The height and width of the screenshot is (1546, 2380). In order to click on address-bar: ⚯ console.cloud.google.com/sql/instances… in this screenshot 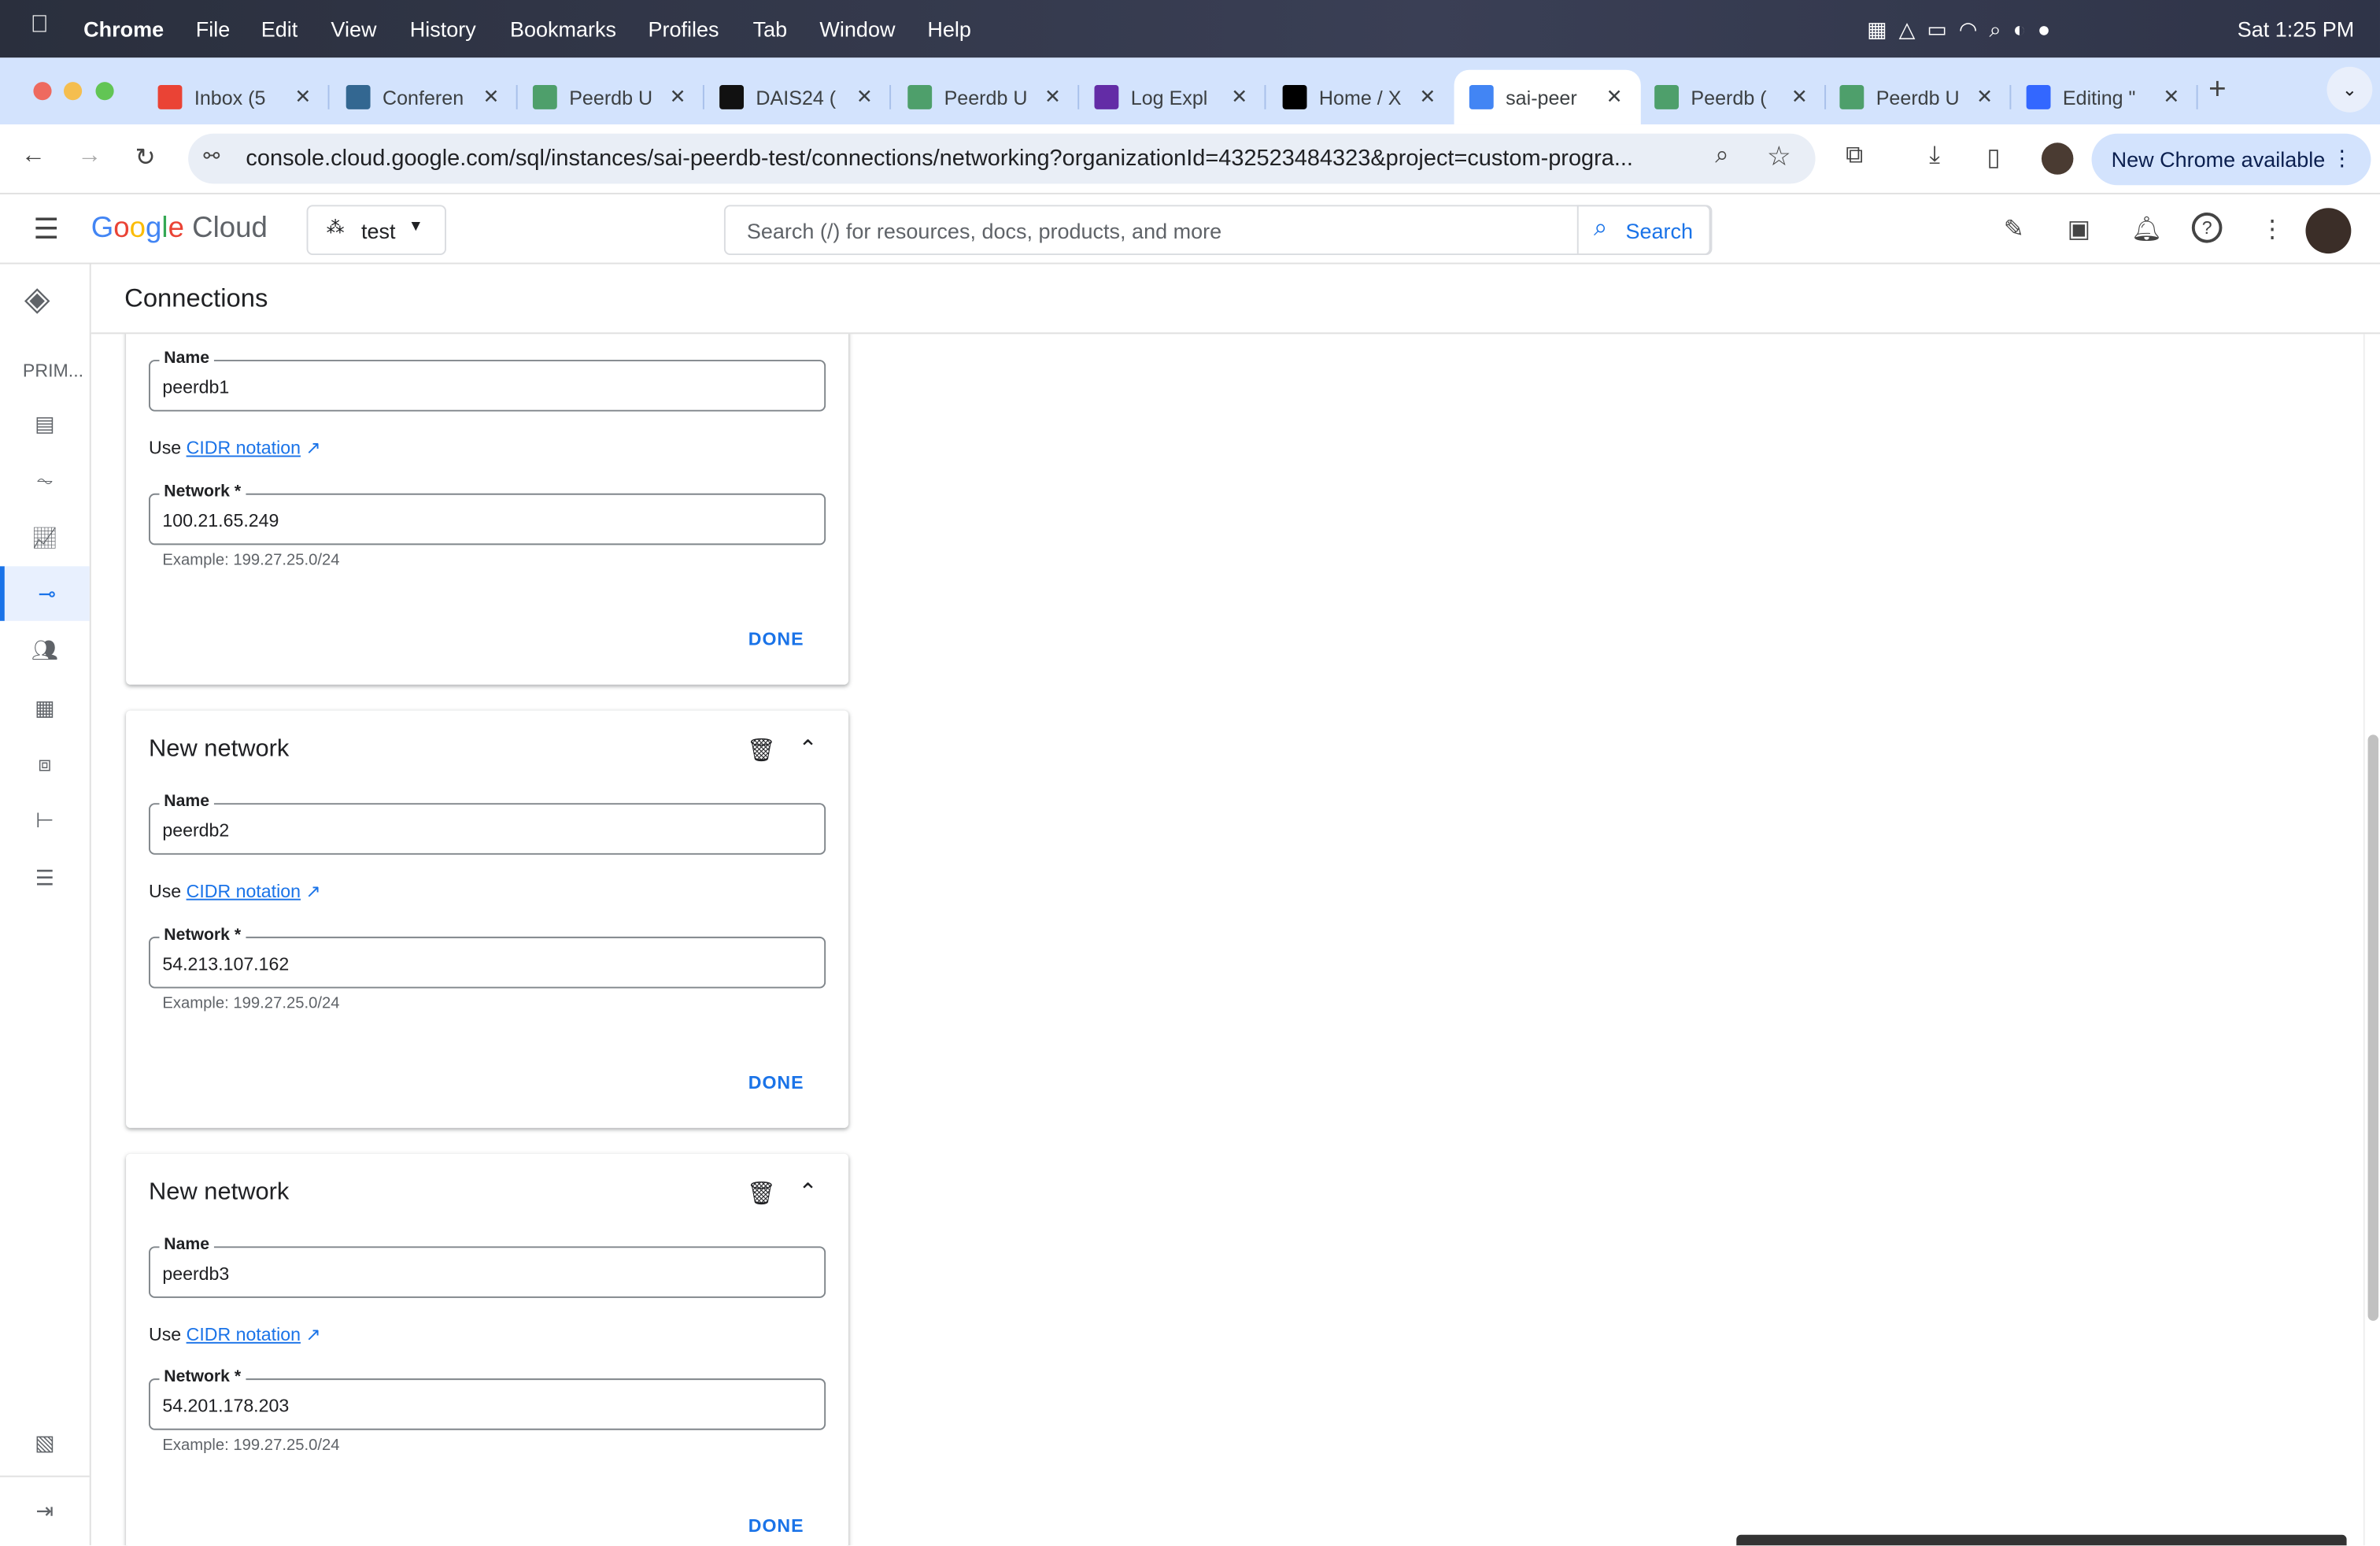, I will do `click(1002, 158)`.